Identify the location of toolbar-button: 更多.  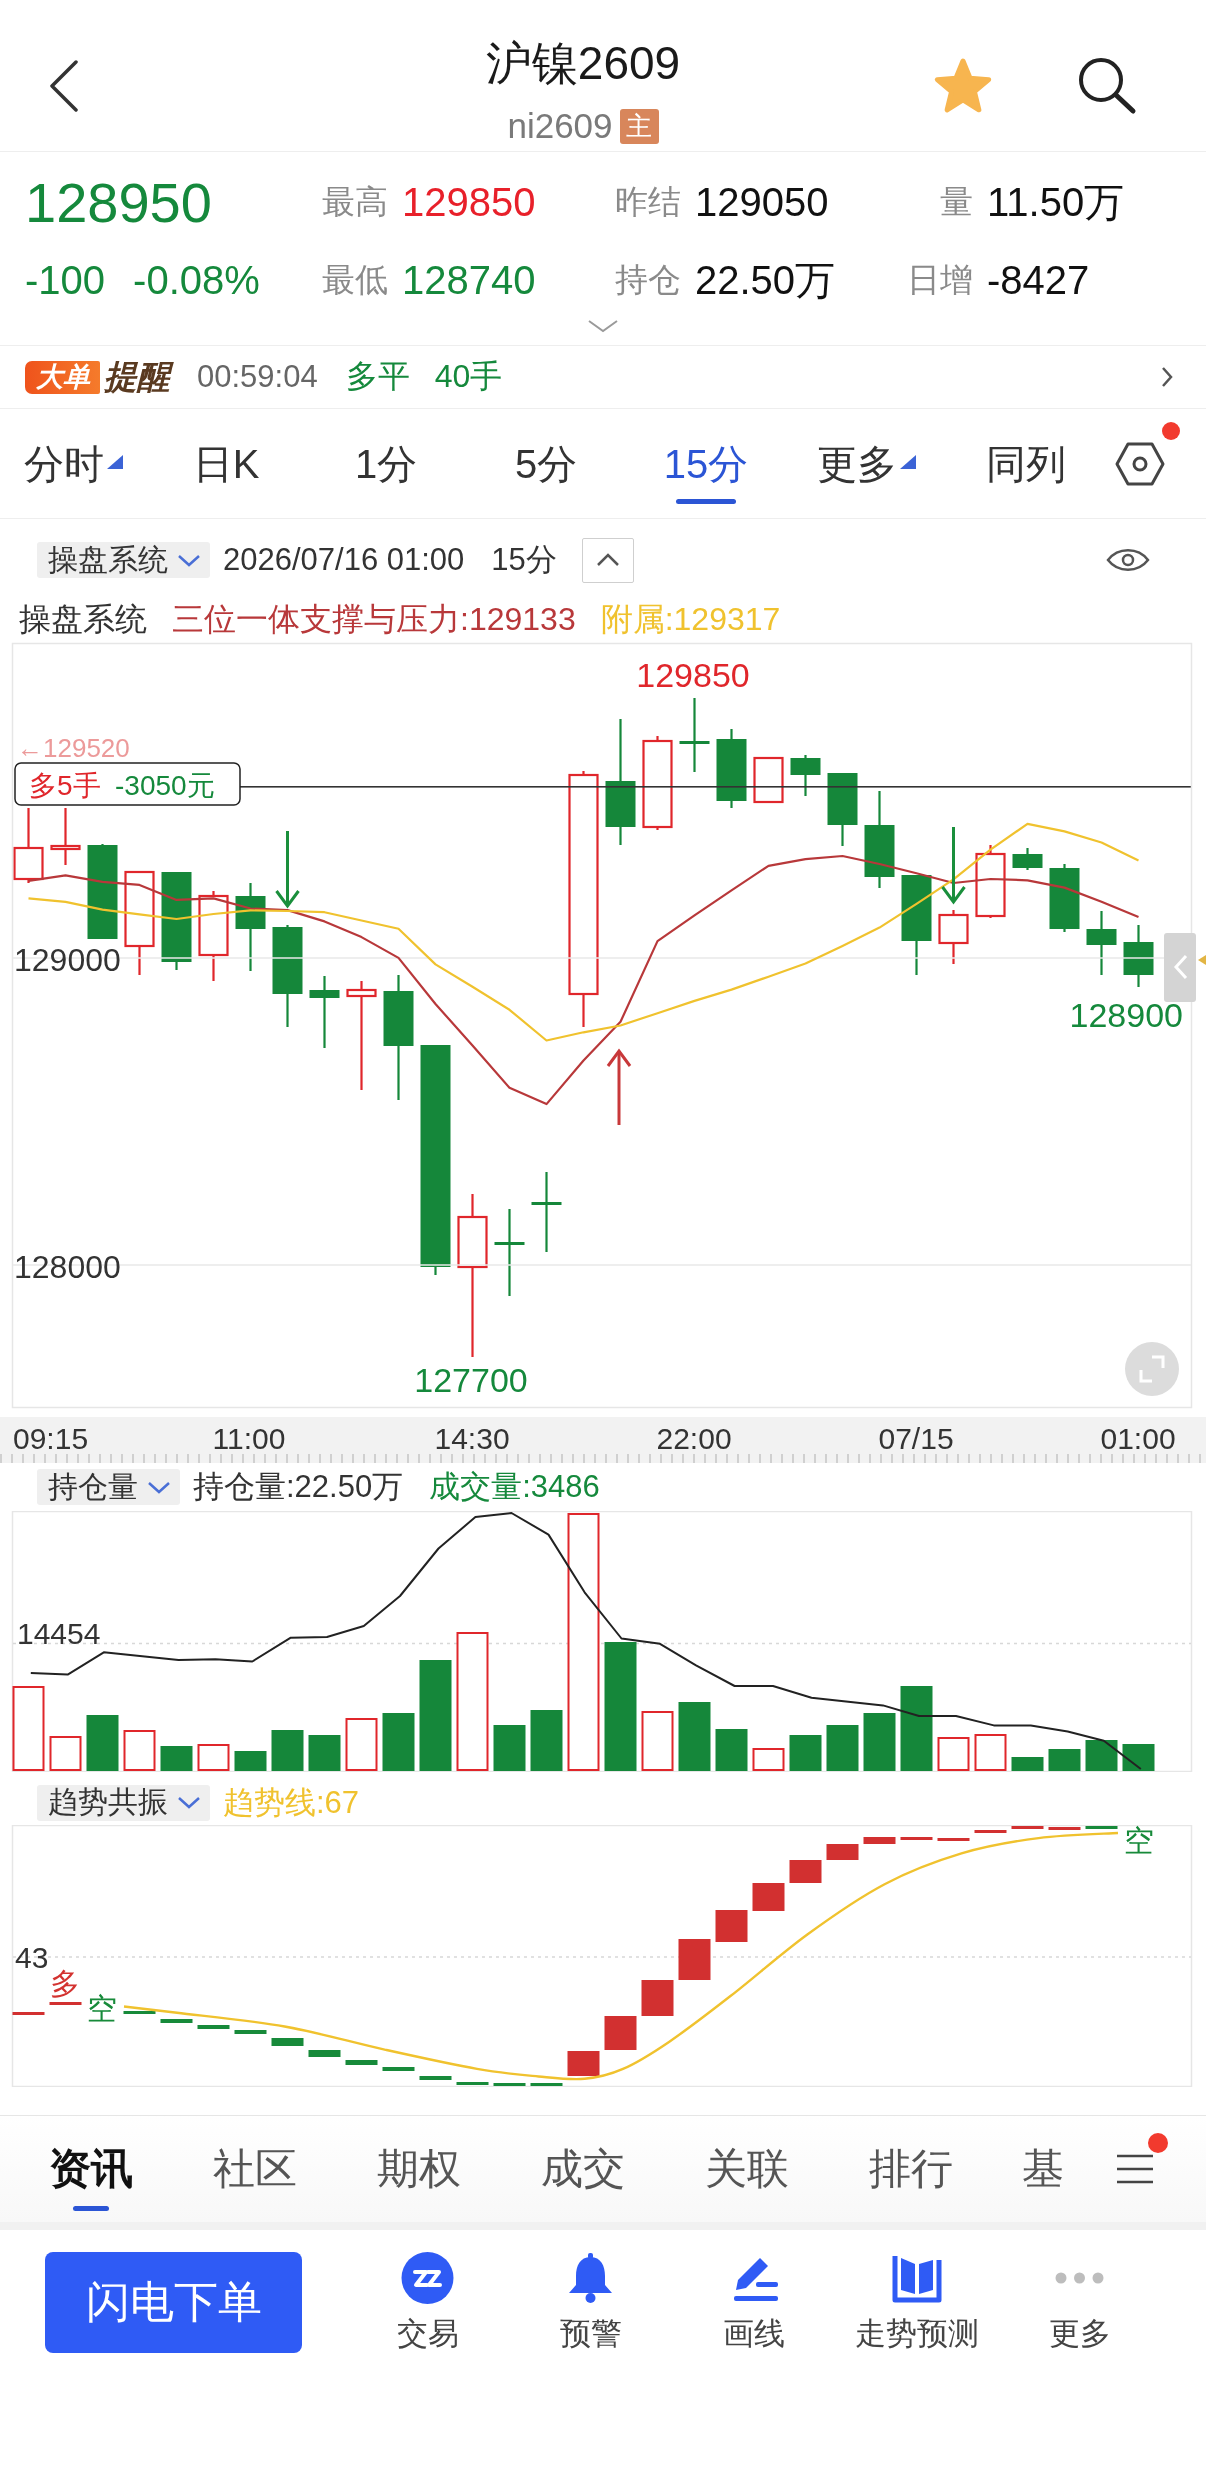
(1079, 2302).